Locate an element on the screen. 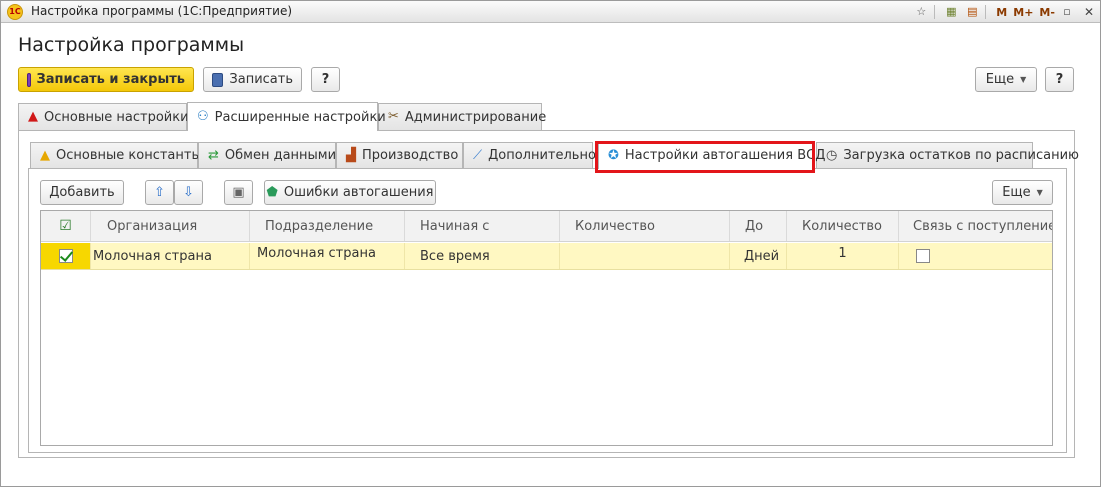 This screenshot has width=1101, height=487. column-until: До is located at coordinates (758, 226).